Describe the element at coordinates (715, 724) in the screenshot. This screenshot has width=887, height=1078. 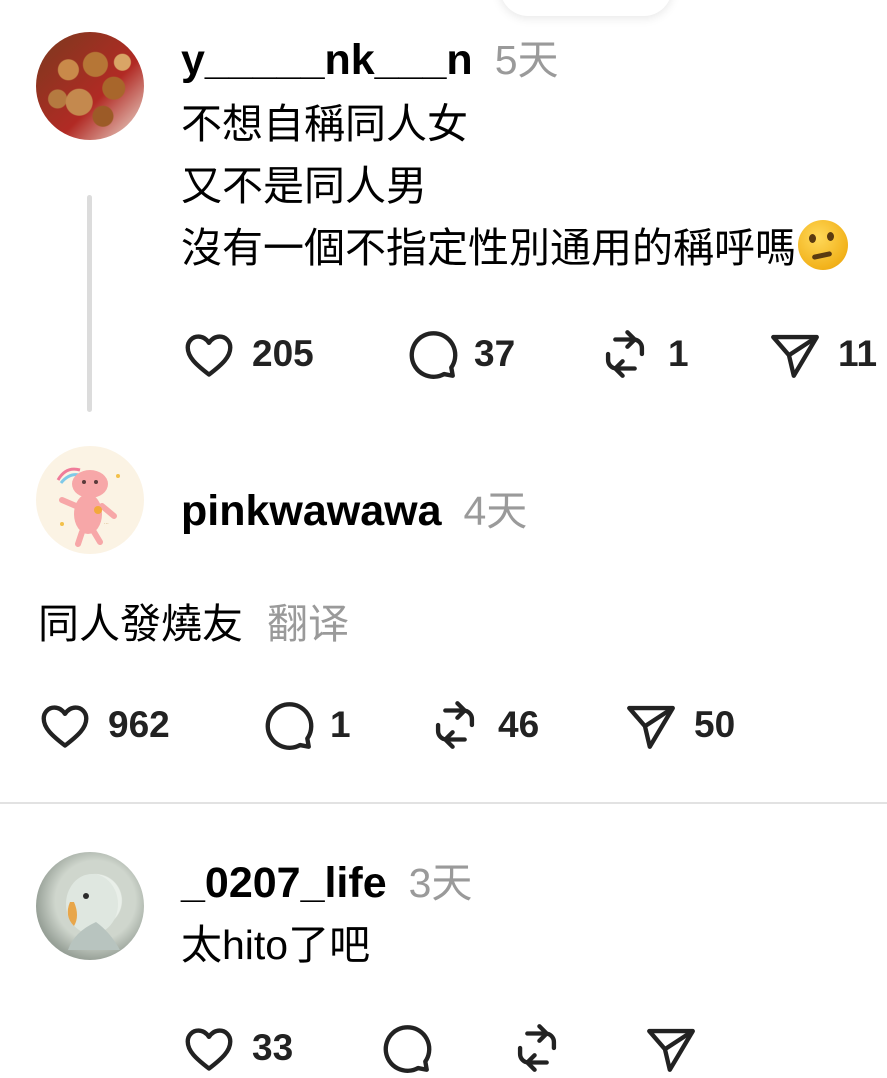
I see `share-count: 50` at that location.